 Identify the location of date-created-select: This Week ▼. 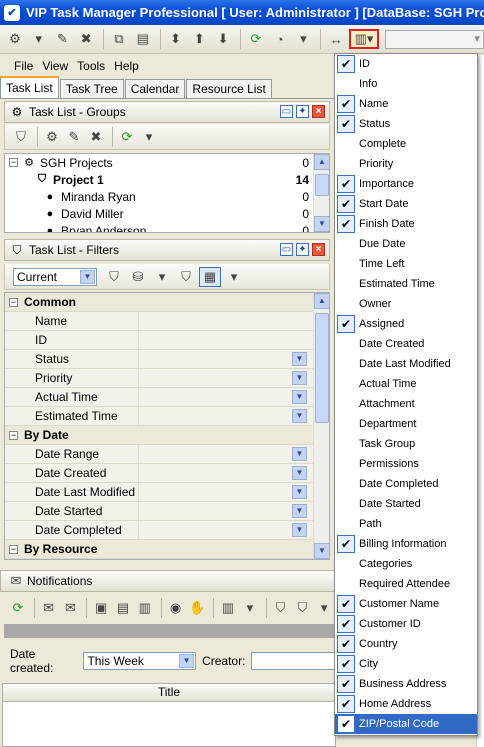
(140, 661).